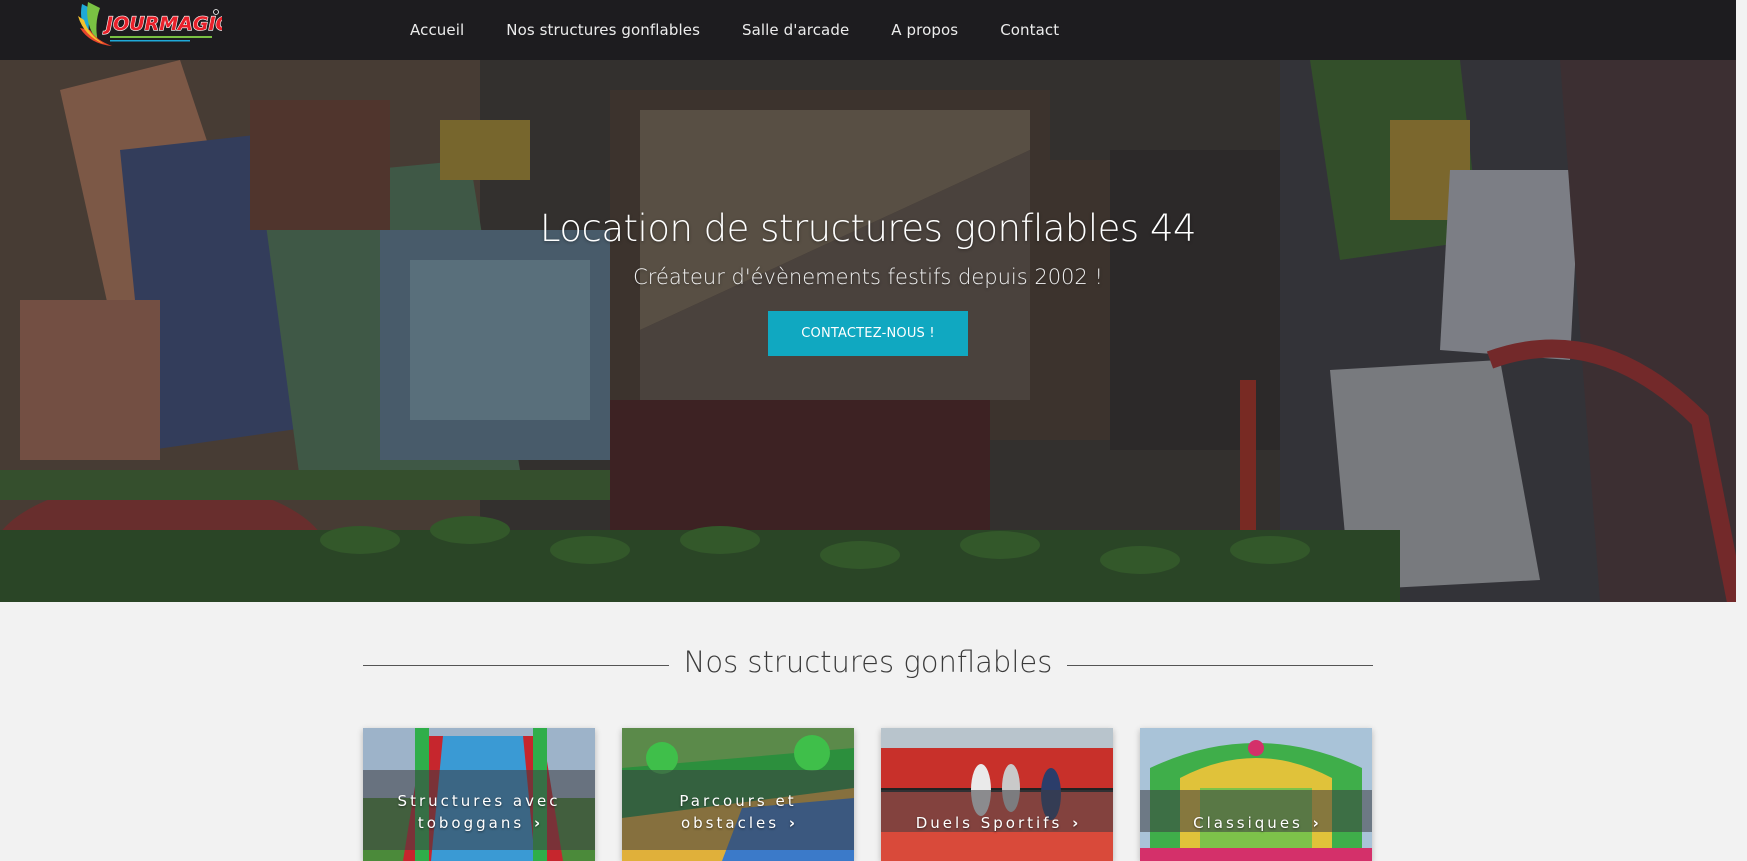  I want to click on card-title-line2-row: obstacles ›, so click(738, 823).